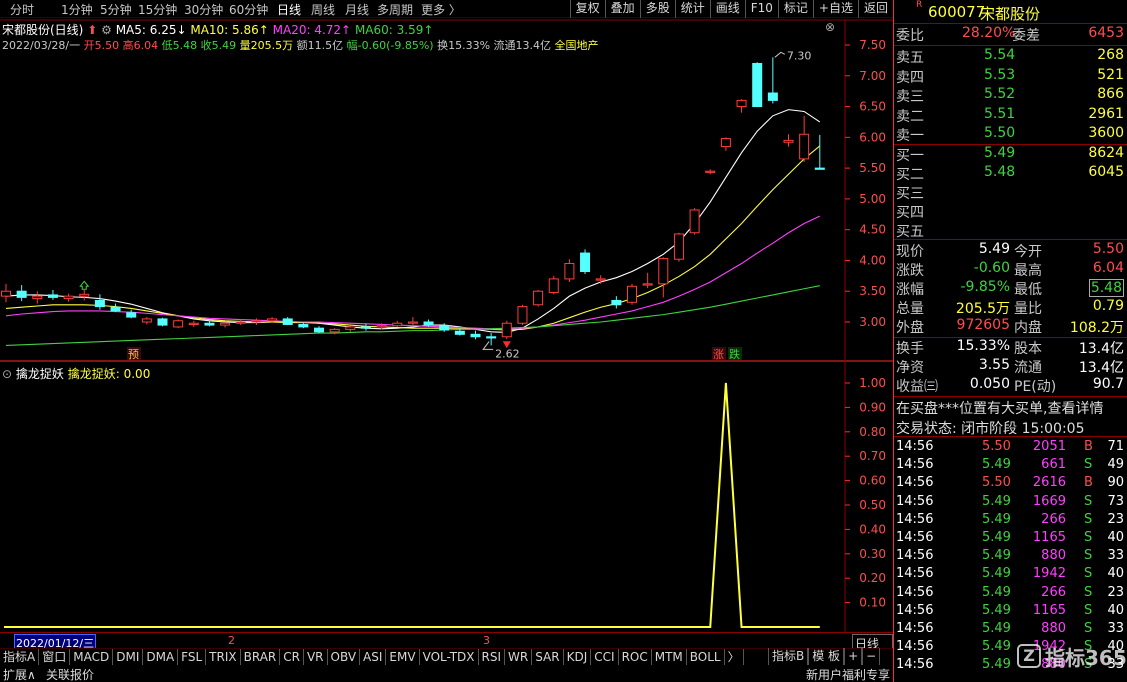  What do you see at coordinates (373, 657) in the screenshot?
I see `indicator-tab-11: ASI` at bounding box center [373, 657].